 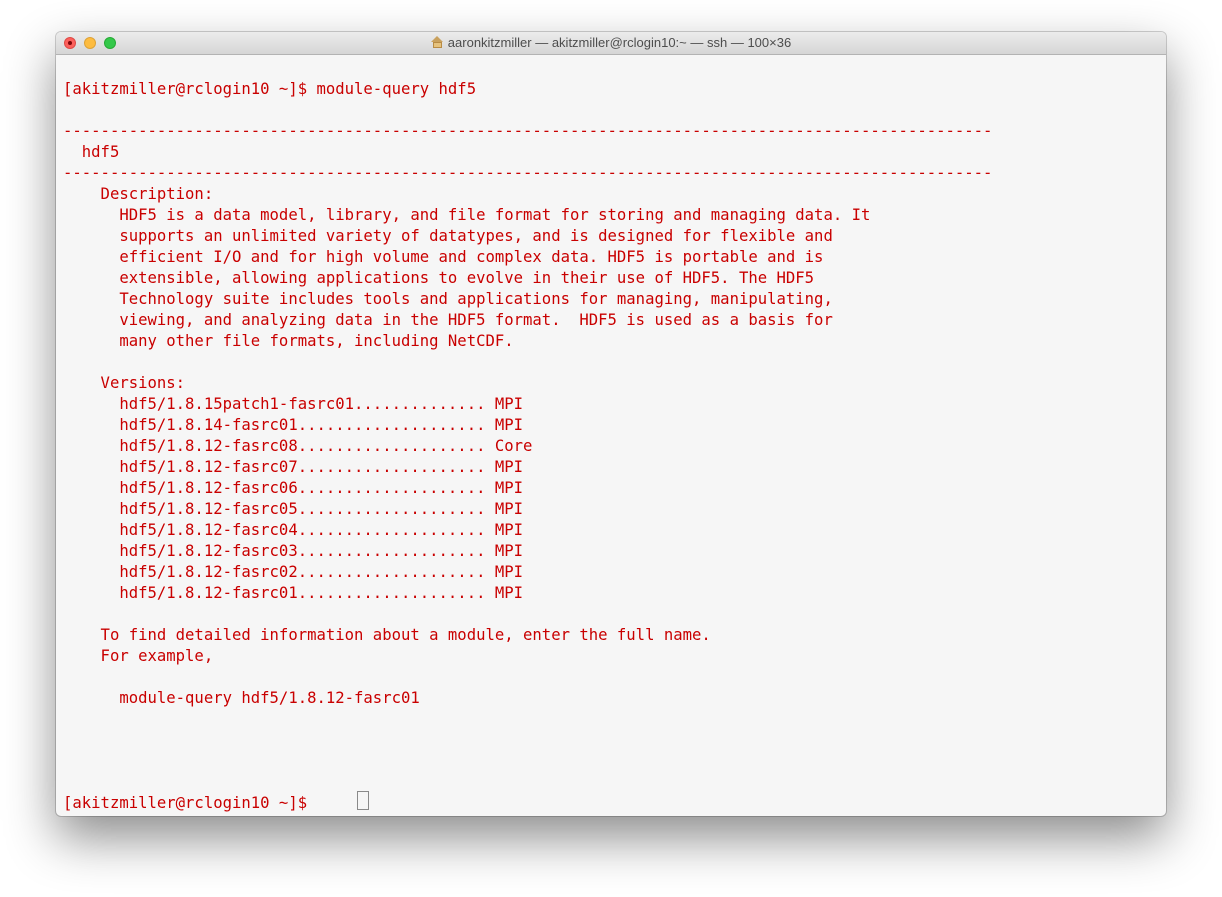 I want to click on versions-heading: Versions:, so click(x=124, y=383).